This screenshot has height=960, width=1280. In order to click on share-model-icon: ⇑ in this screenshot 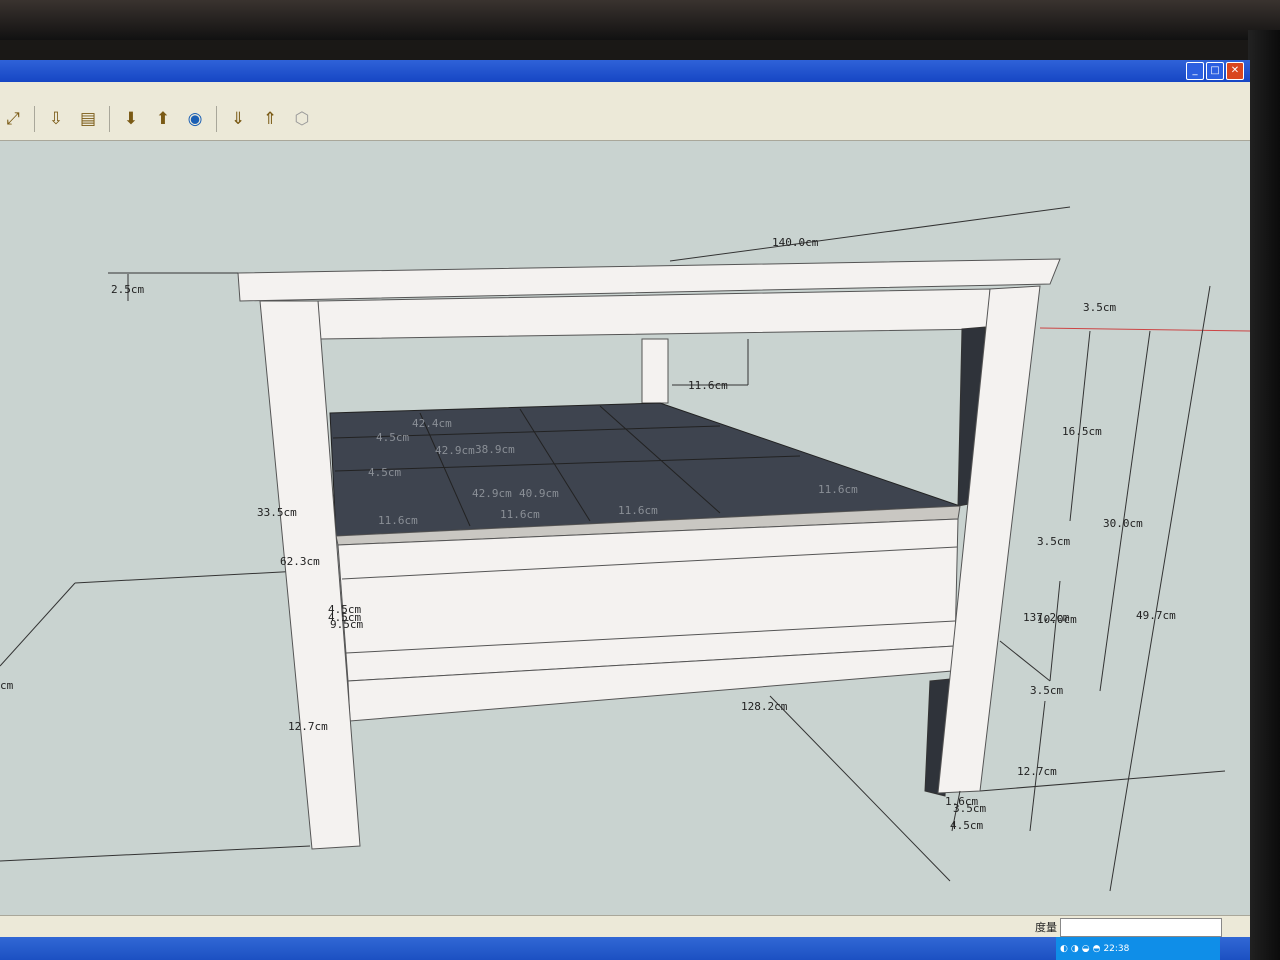, I will do `click(270, 119)`.